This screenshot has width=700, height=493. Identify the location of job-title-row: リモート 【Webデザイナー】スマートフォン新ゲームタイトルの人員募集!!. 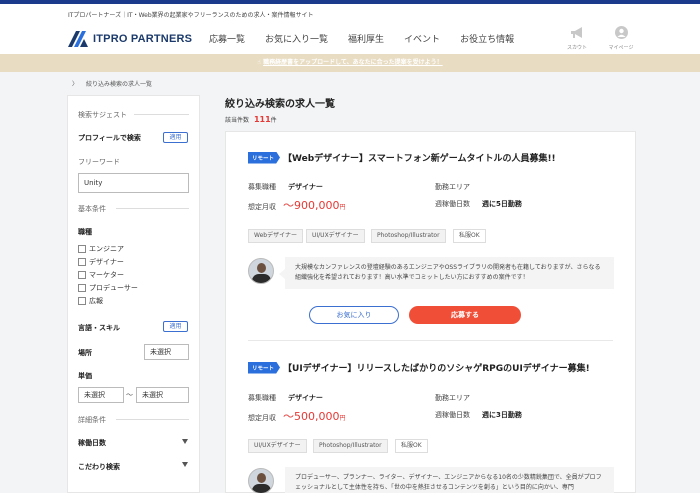
(402, 157).